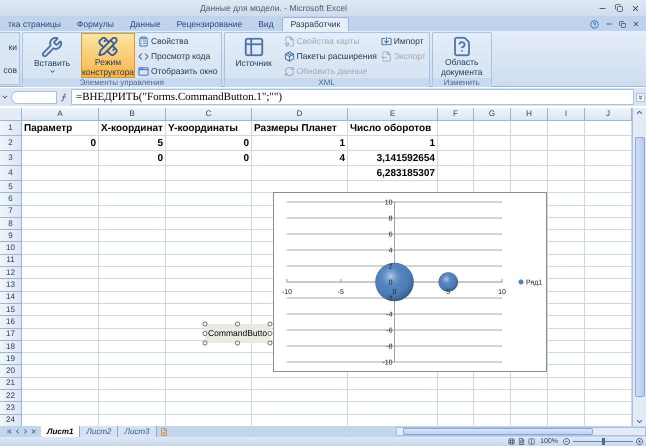  What do you see at coordinates (95, 24) in the screenshot?
I see `ribbon-tab: Формулы` at bounding box center [95, 24].